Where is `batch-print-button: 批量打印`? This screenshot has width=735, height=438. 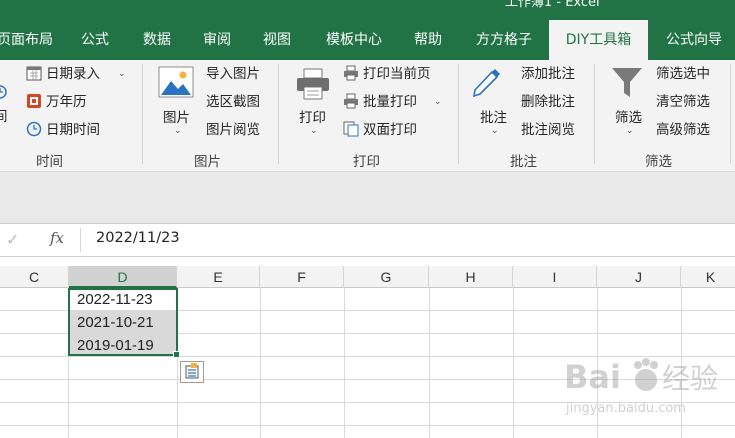
batch-print-button: 批量打印 is located at coordinates (390, 102).